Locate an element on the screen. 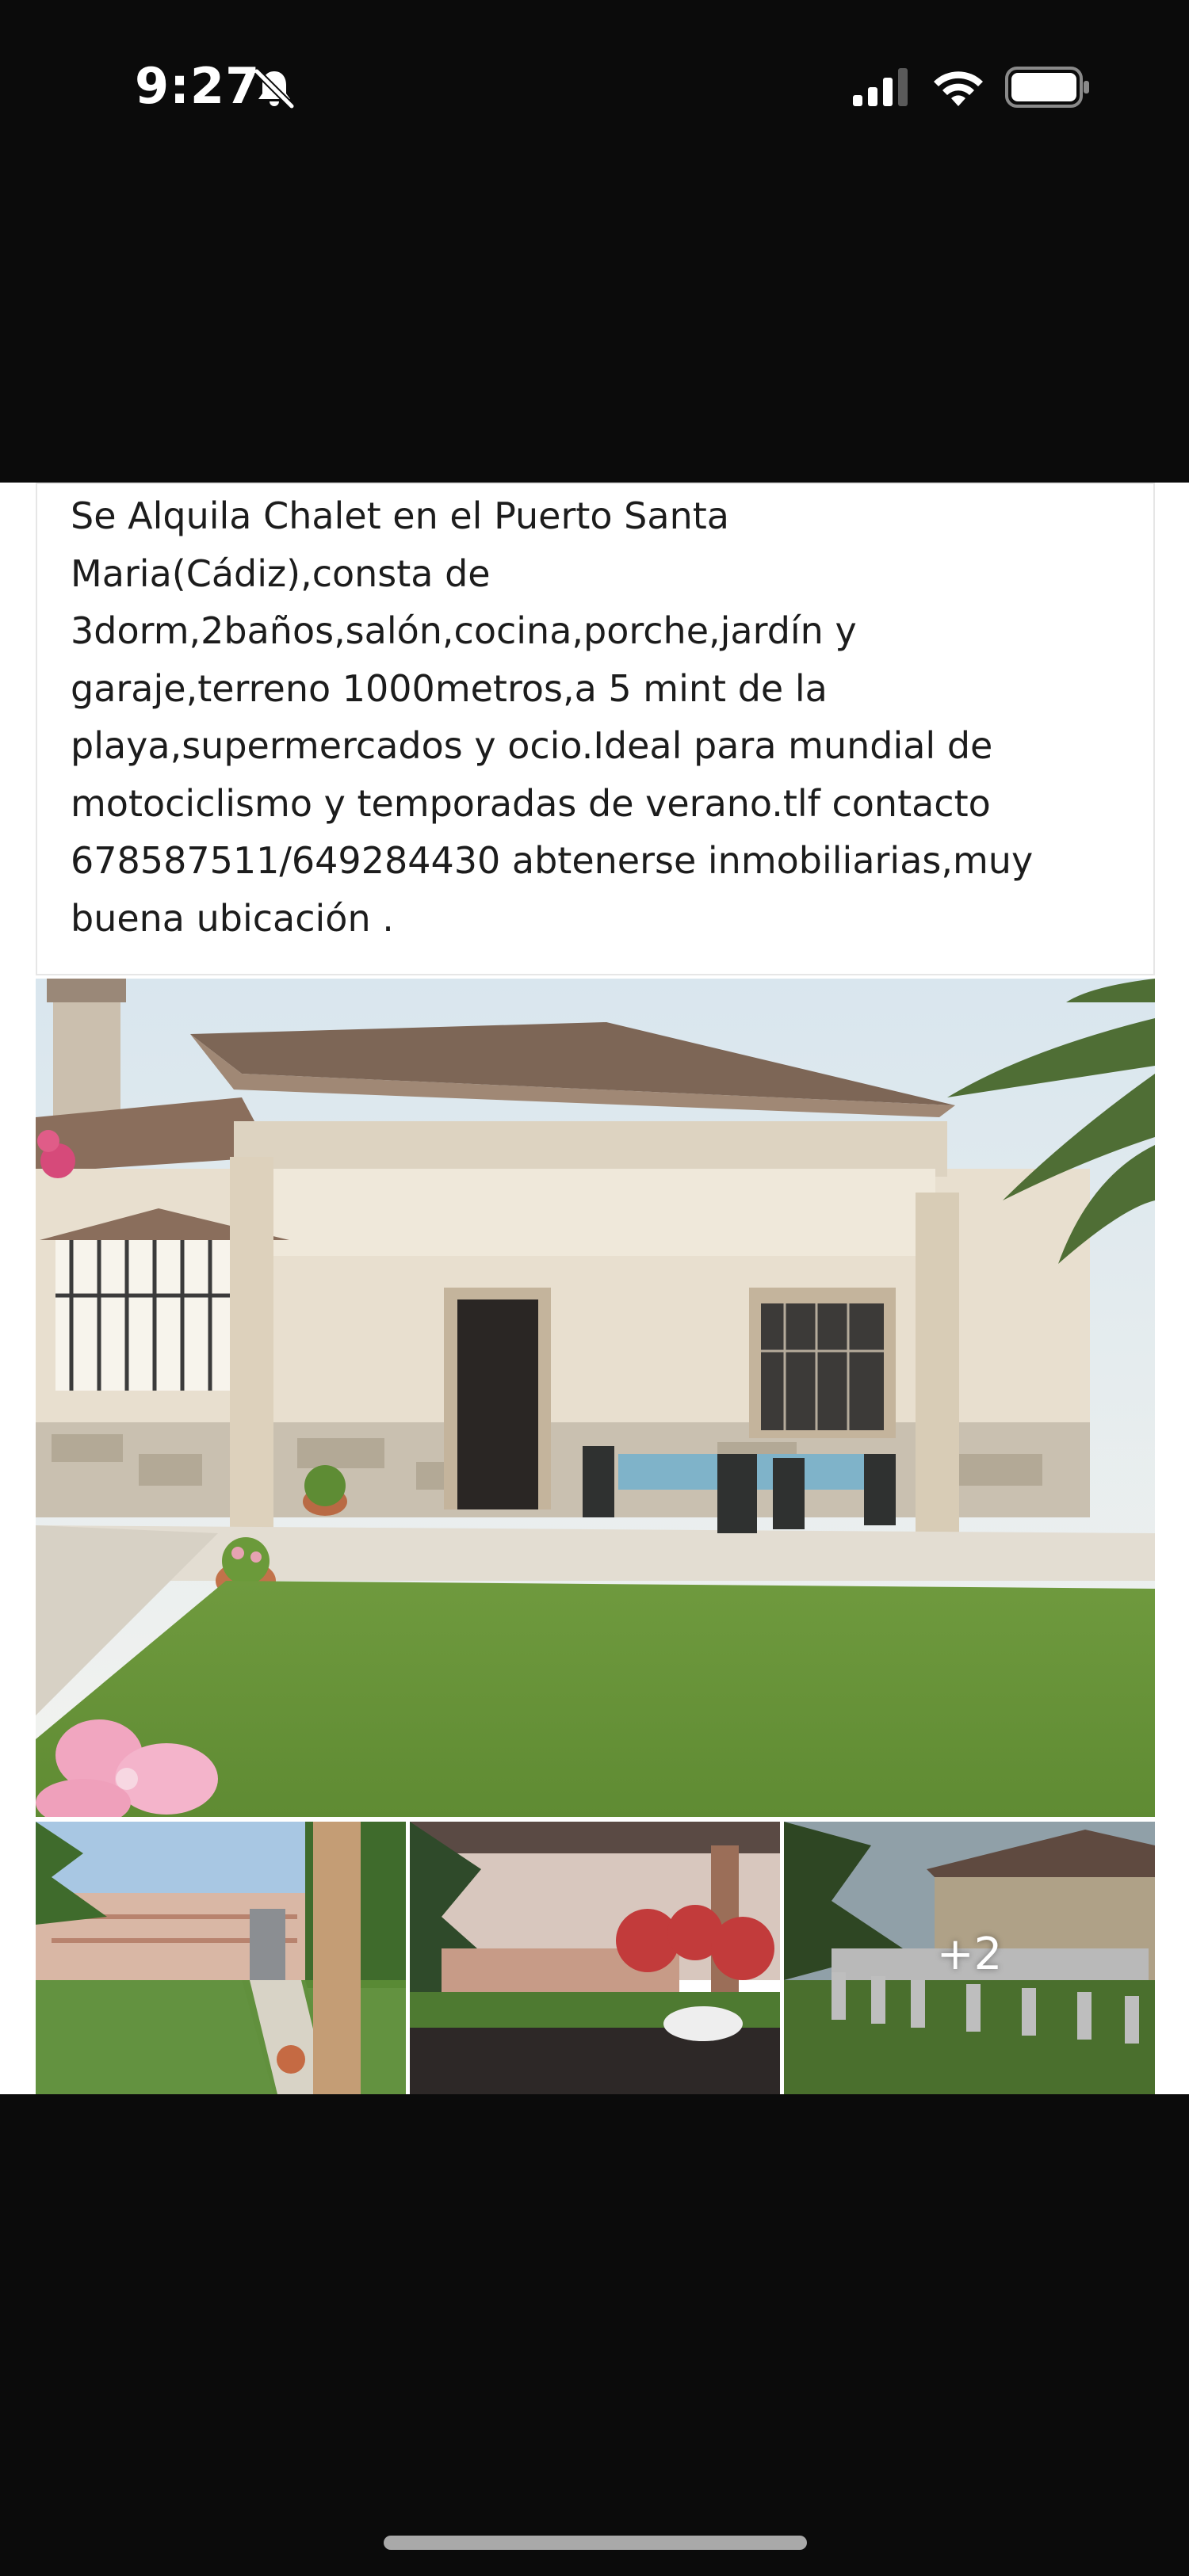  more-photos-count: +2 is located at coordinates (969, 1954).